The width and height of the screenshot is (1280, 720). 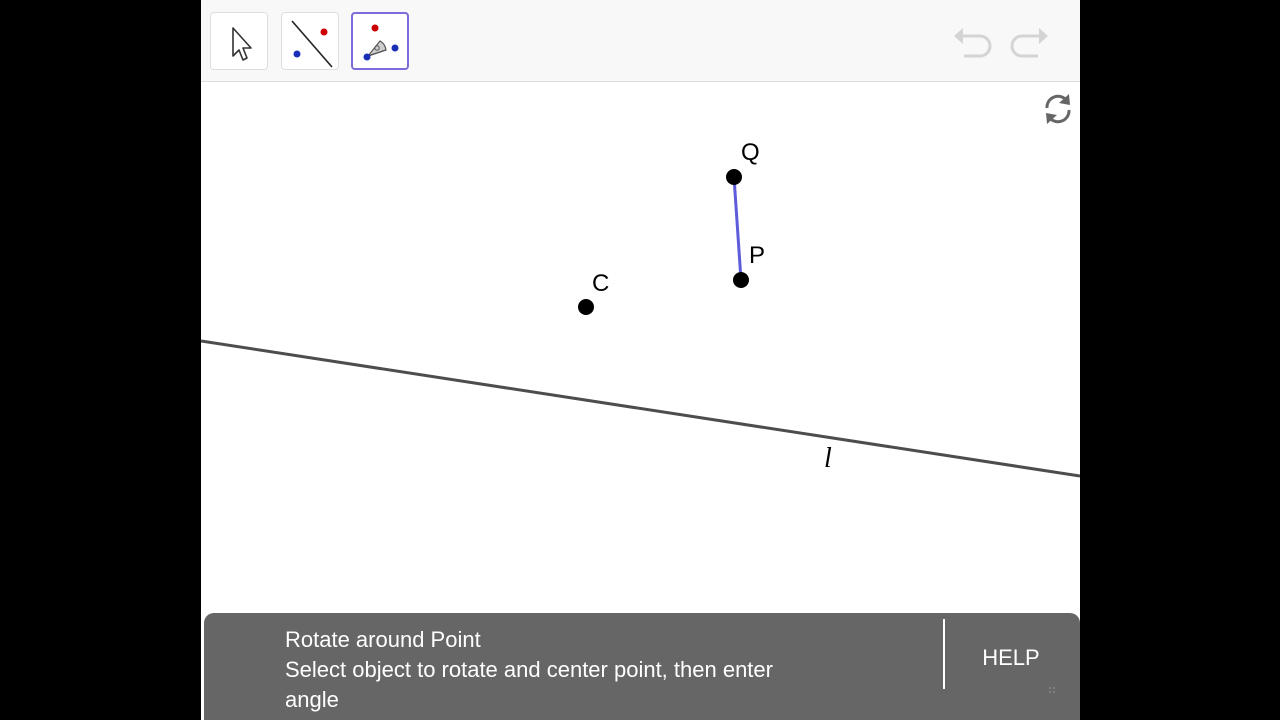 I want to click on tool-title: Rotate around Point, so click(x=383, y=639).